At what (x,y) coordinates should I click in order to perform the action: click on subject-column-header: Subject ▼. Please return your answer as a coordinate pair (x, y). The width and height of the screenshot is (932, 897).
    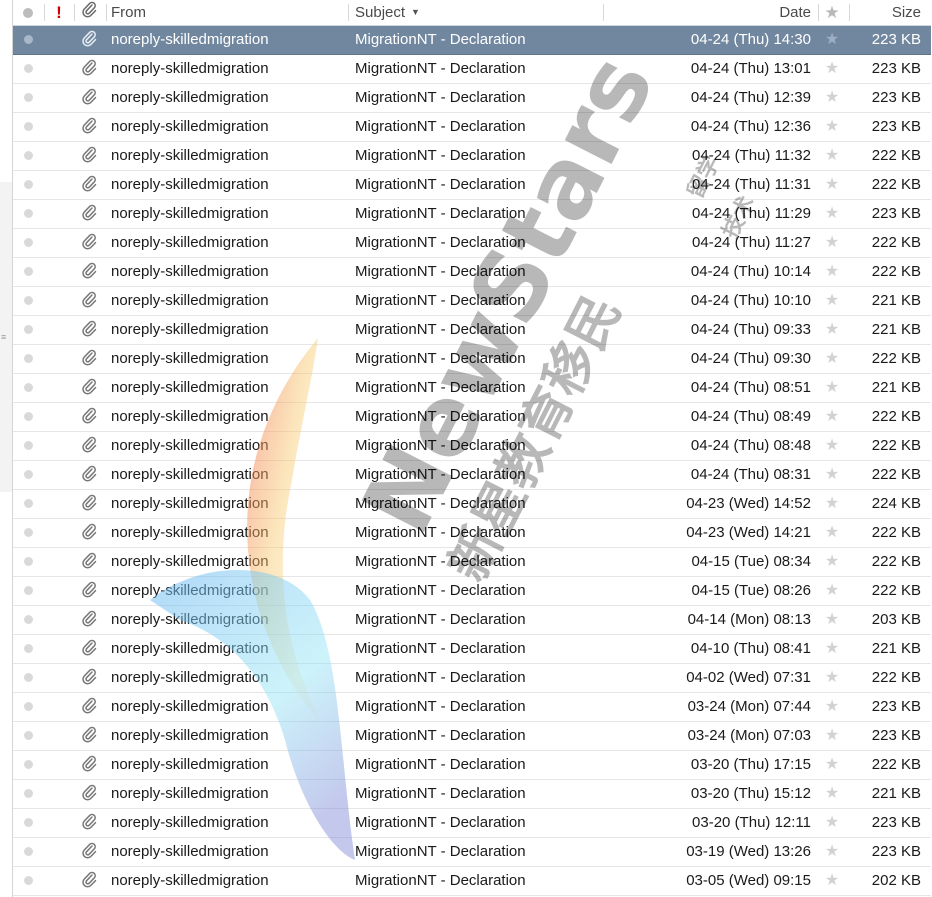
    Looking at the image, I should click on (480, 12).